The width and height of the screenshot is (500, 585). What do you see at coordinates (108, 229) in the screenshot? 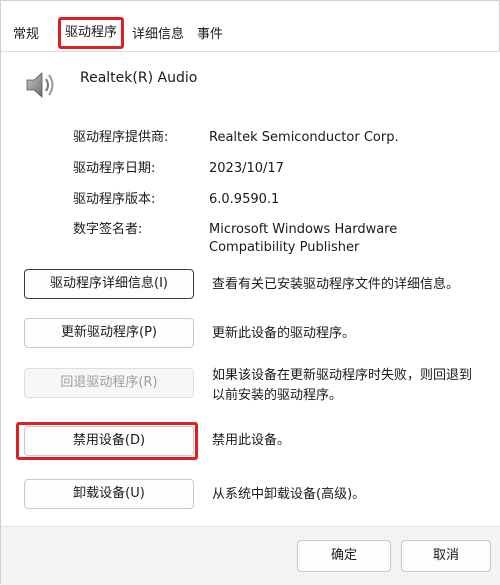
I see `digital-signer-label: 数字签名者:` at bounding box center [108, 229].